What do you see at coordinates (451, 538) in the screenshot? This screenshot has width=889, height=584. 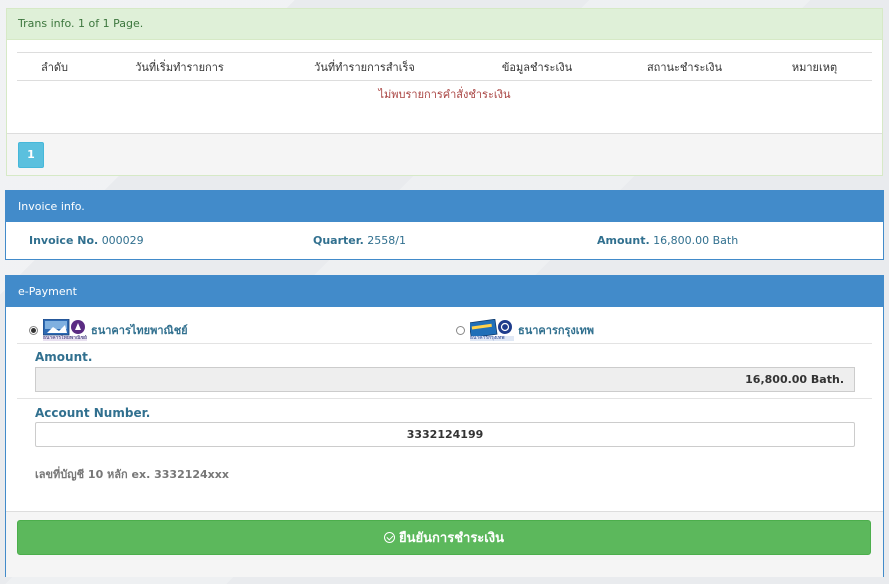 I see `confirm-payment-label: ยืนยันการชำระเงิน` at bounding box center [451, 538].